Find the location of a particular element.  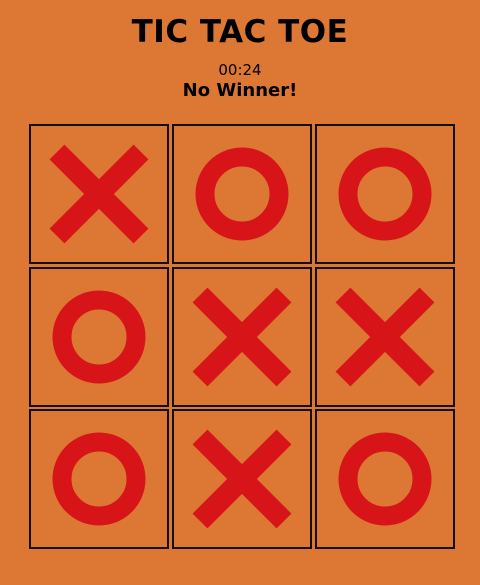

game-timer: 00:24 is located at coordinates (240, 70).